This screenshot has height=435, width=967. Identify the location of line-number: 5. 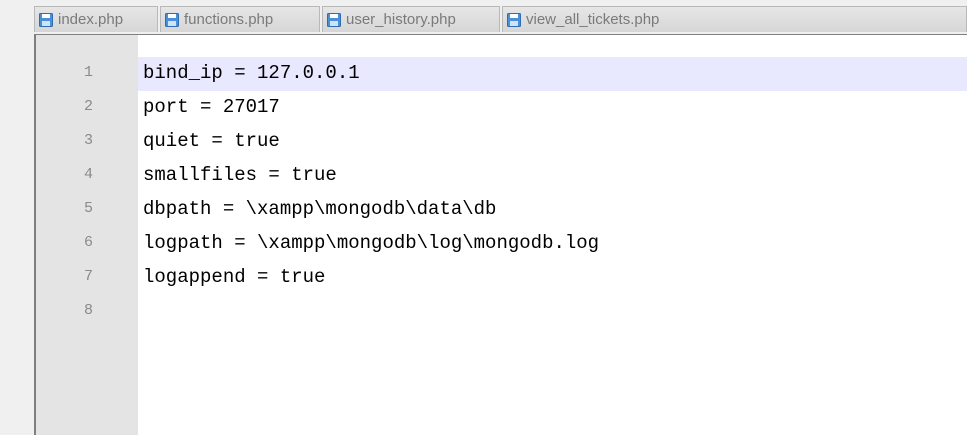
(88, 208).